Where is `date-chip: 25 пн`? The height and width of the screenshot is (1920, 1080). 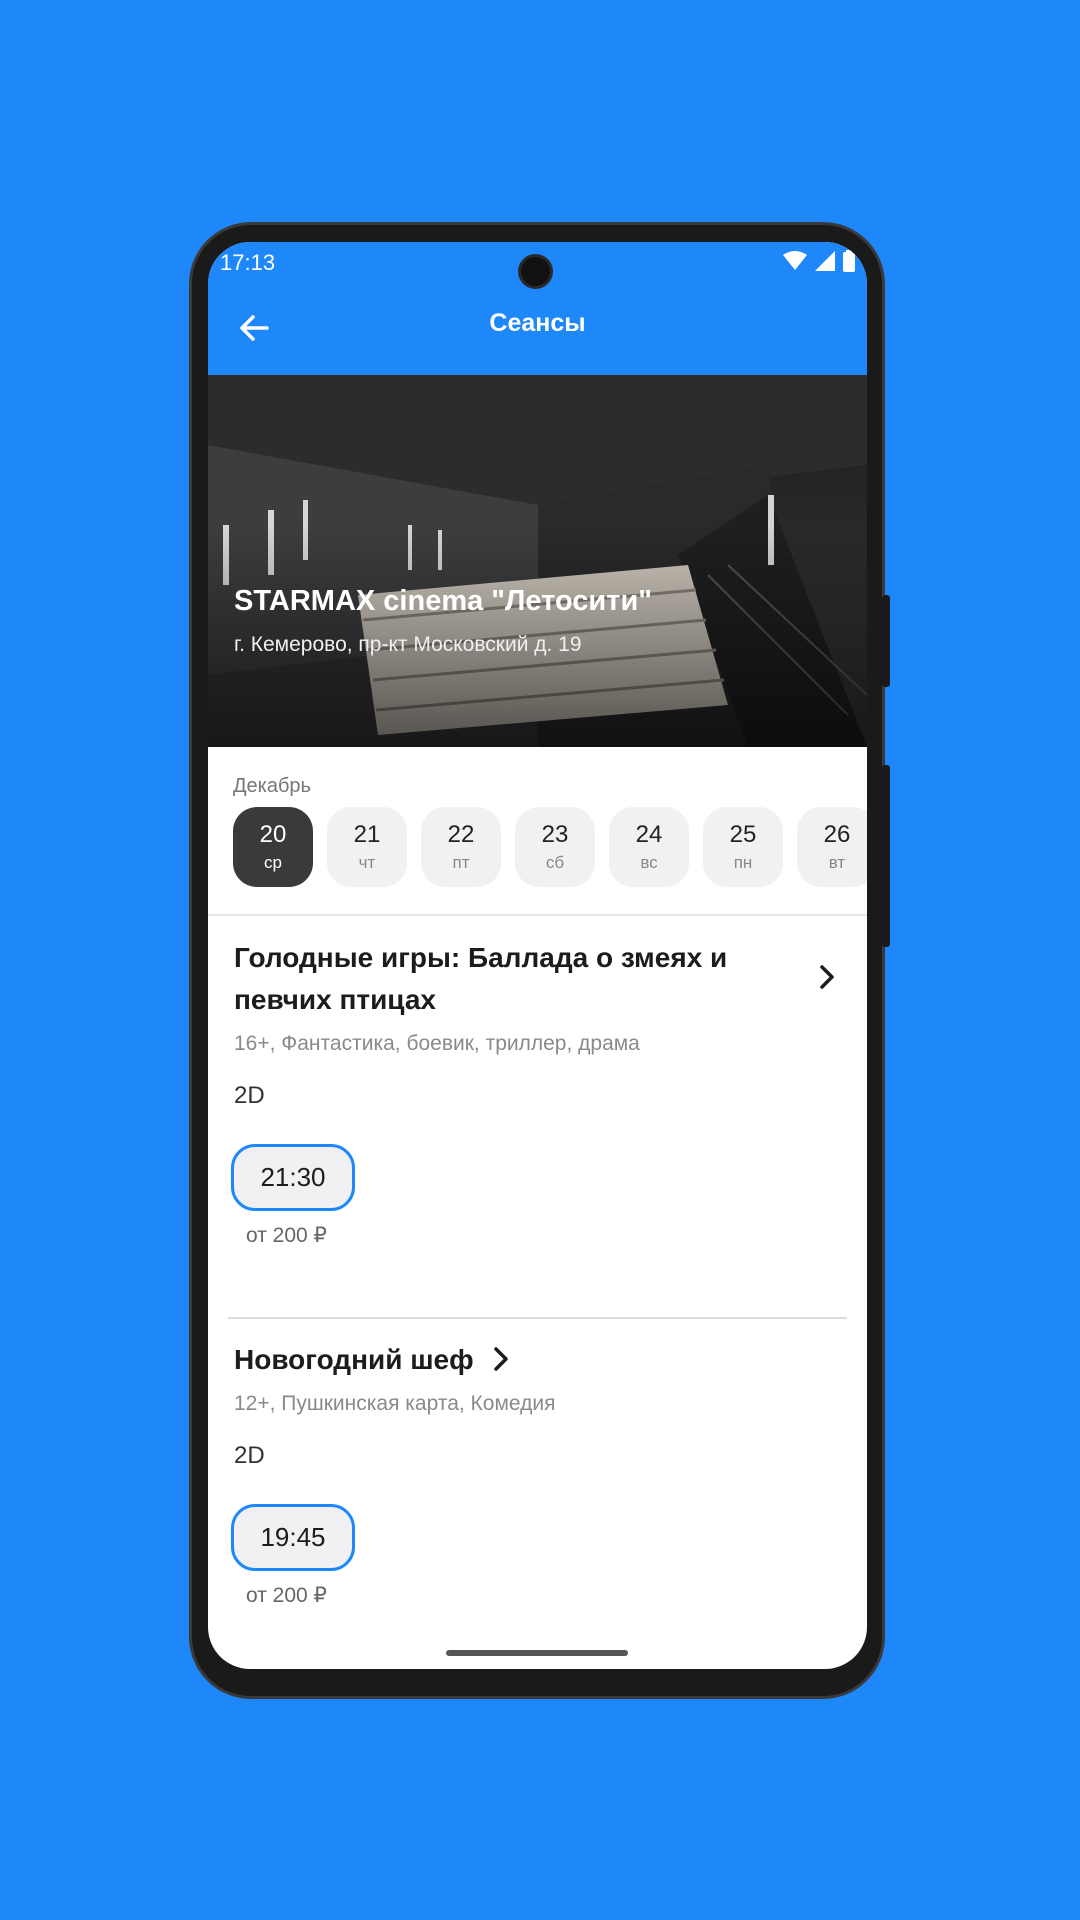 date-chip: 25 пн is located at coordinates (743, 847).